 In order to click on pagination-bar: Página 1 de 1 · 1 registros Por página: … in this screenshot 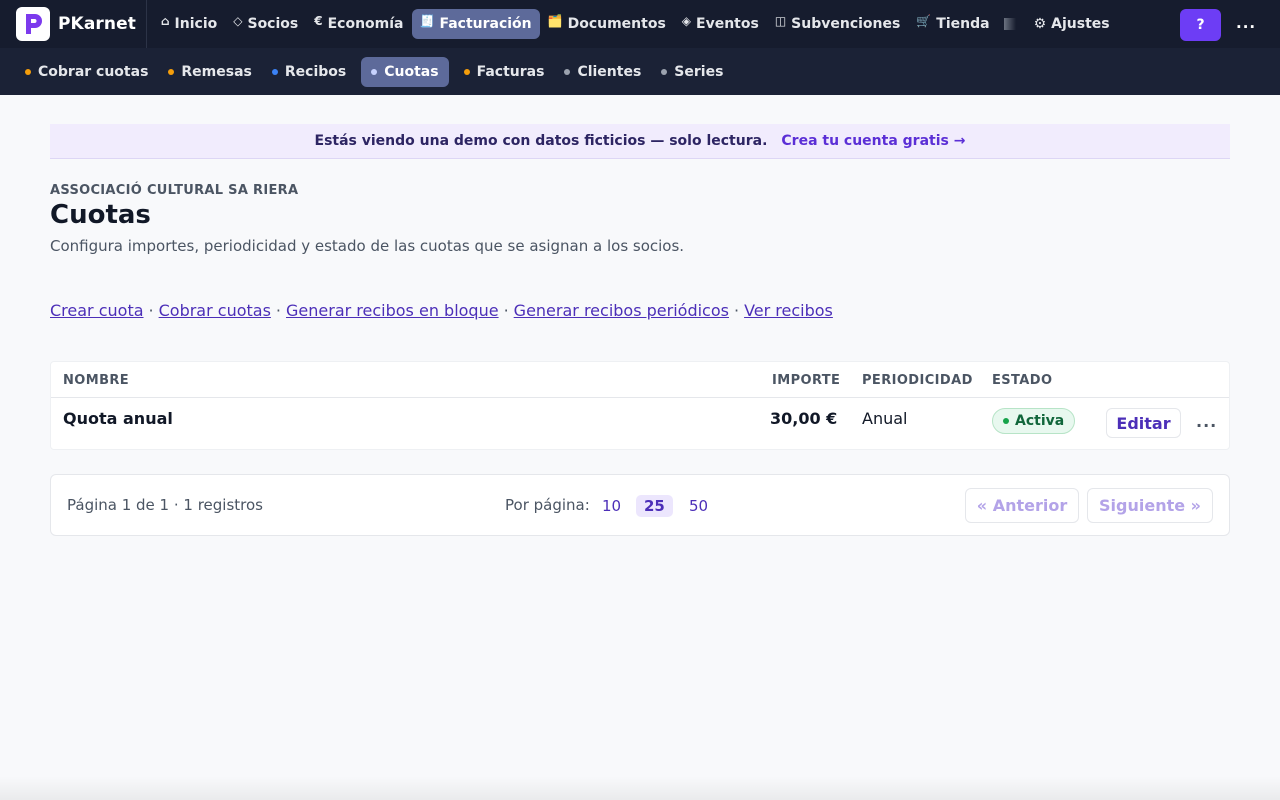, I will do `click(640, 505)`.